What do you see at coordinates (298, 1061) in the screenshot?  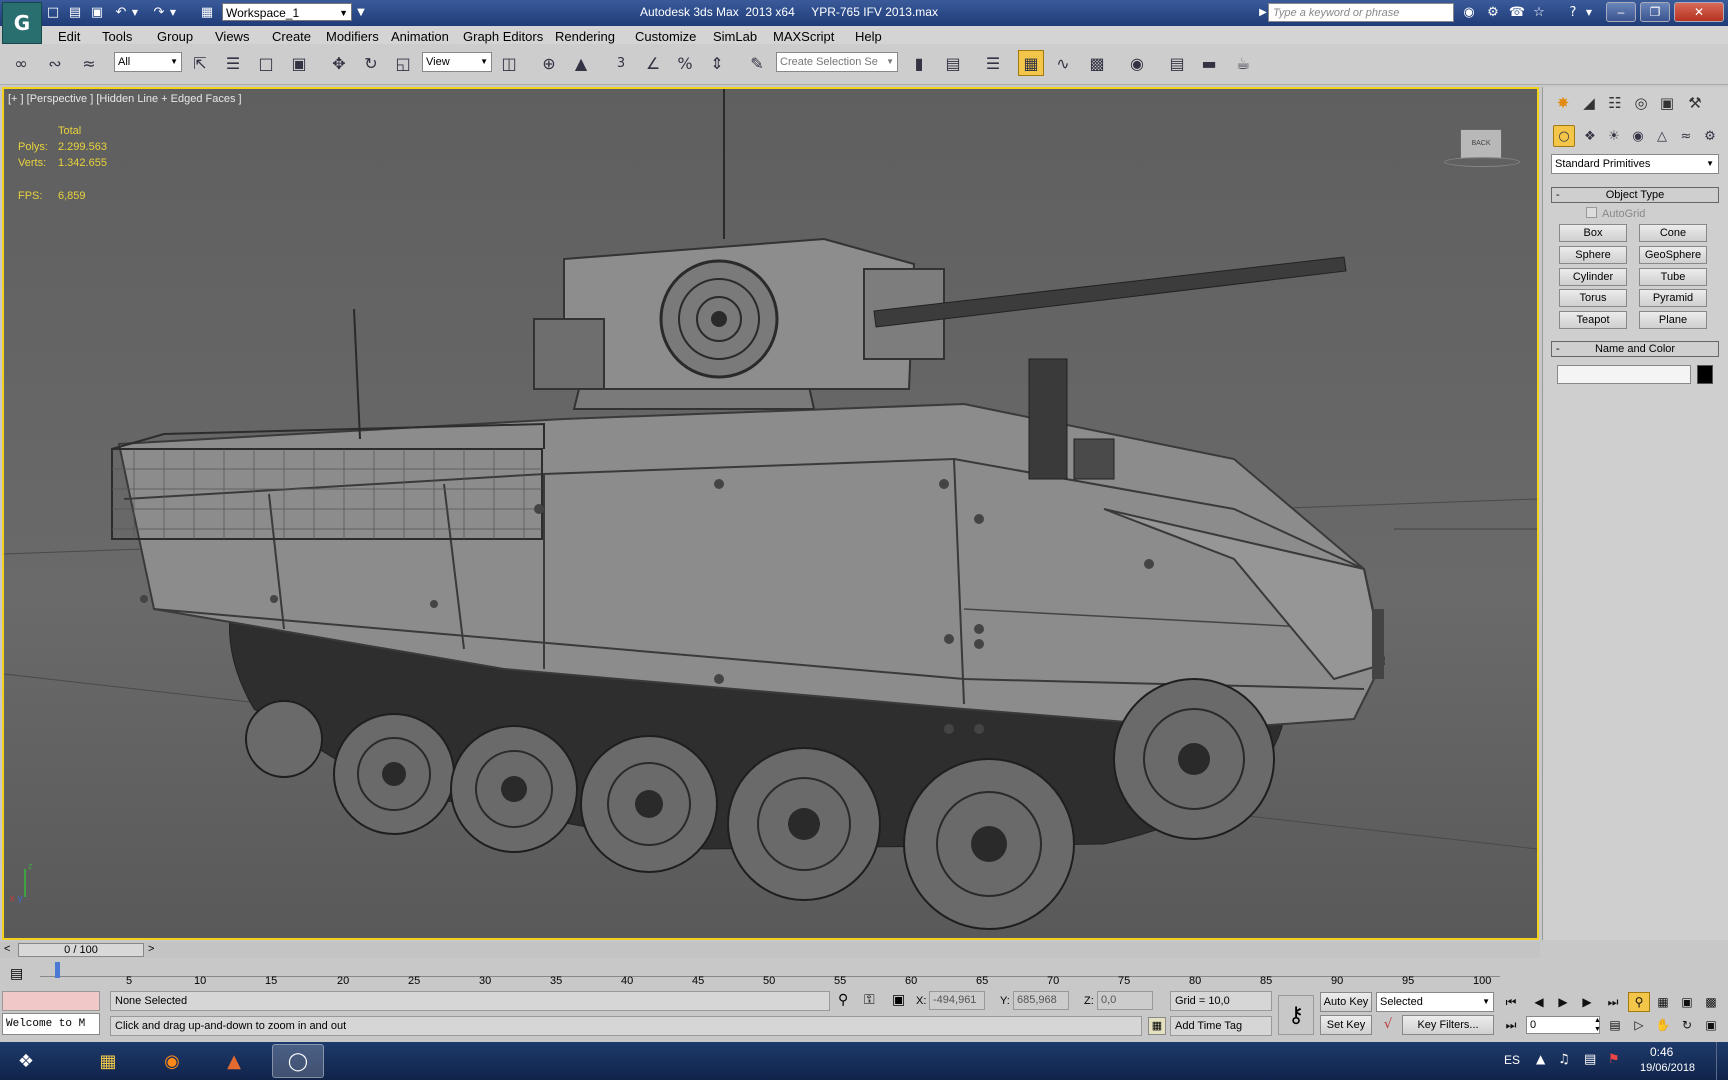 I see `3ds-max-taskbar-icon: ◯` at bounding box center [298, 1061].